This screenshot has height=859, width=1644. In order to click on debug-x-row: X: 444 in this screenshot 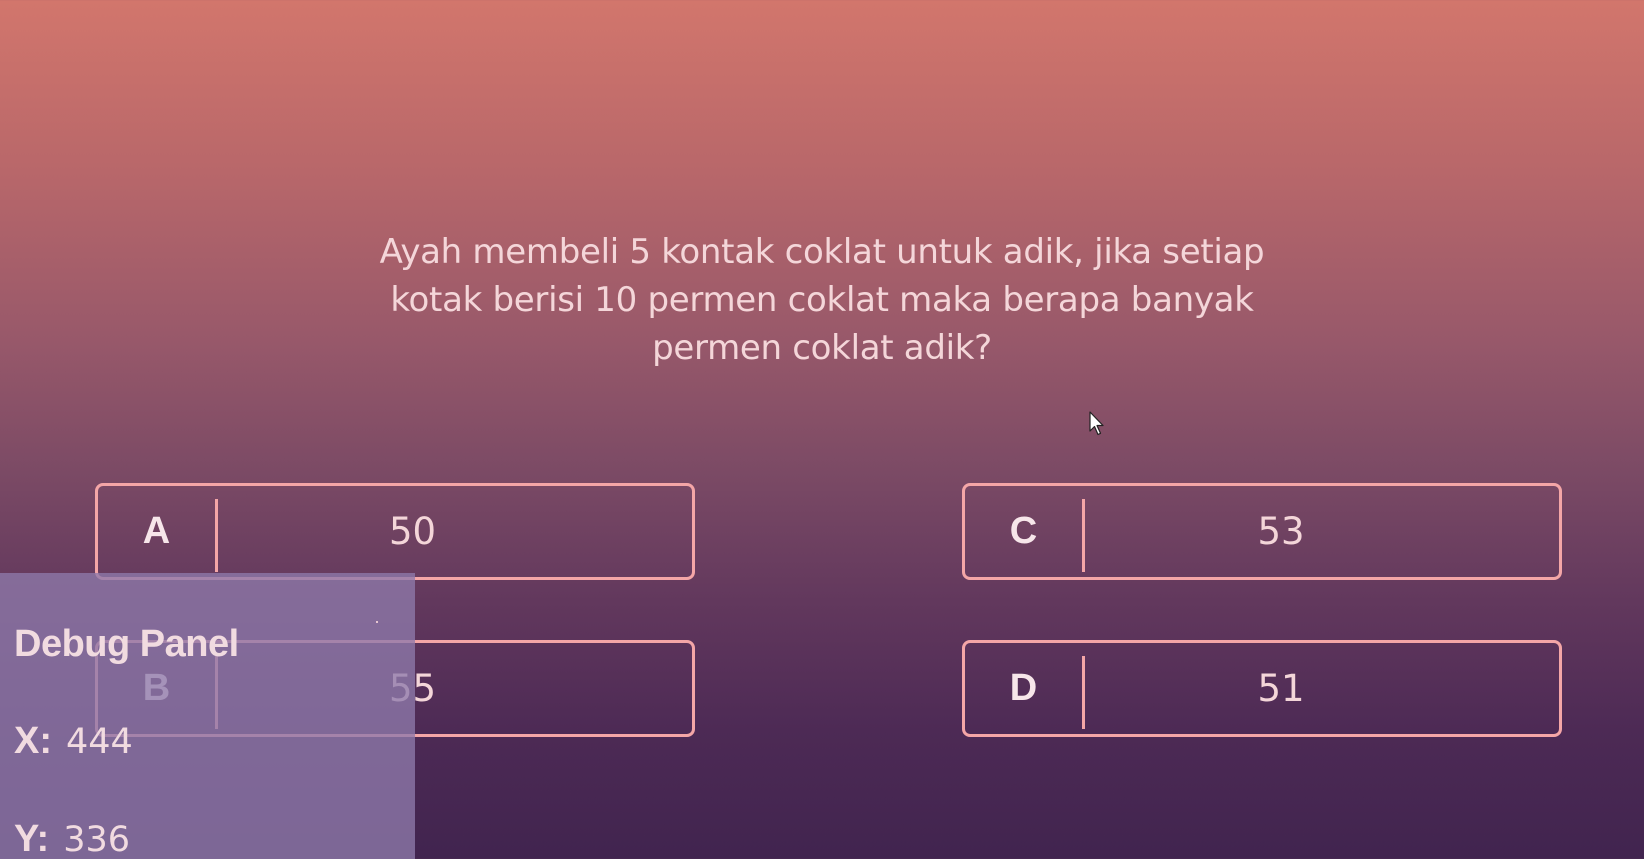, I will do `click(73, 741)`.